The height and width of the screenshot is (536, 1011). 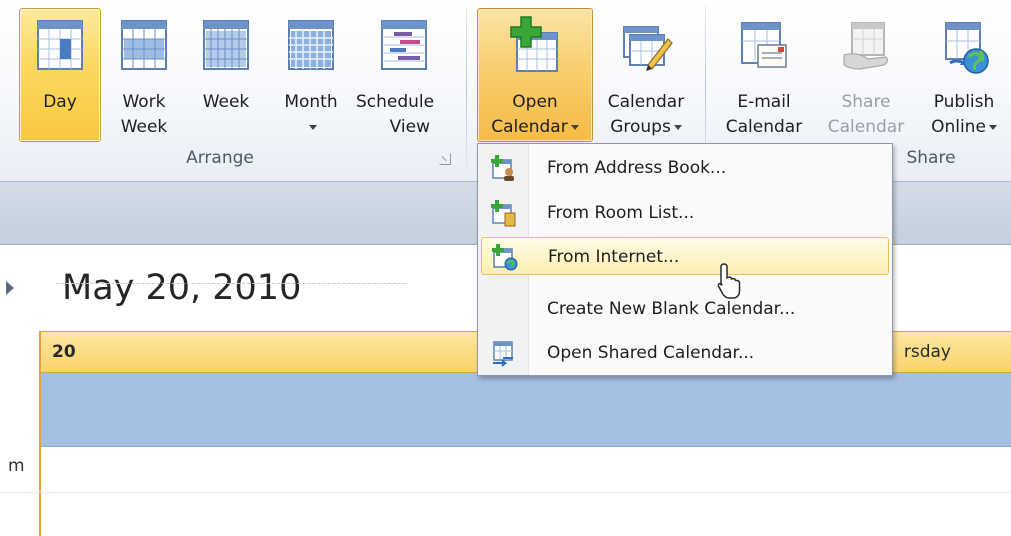 I want to click on email-calendar-icon, so click(x=764, y=45).